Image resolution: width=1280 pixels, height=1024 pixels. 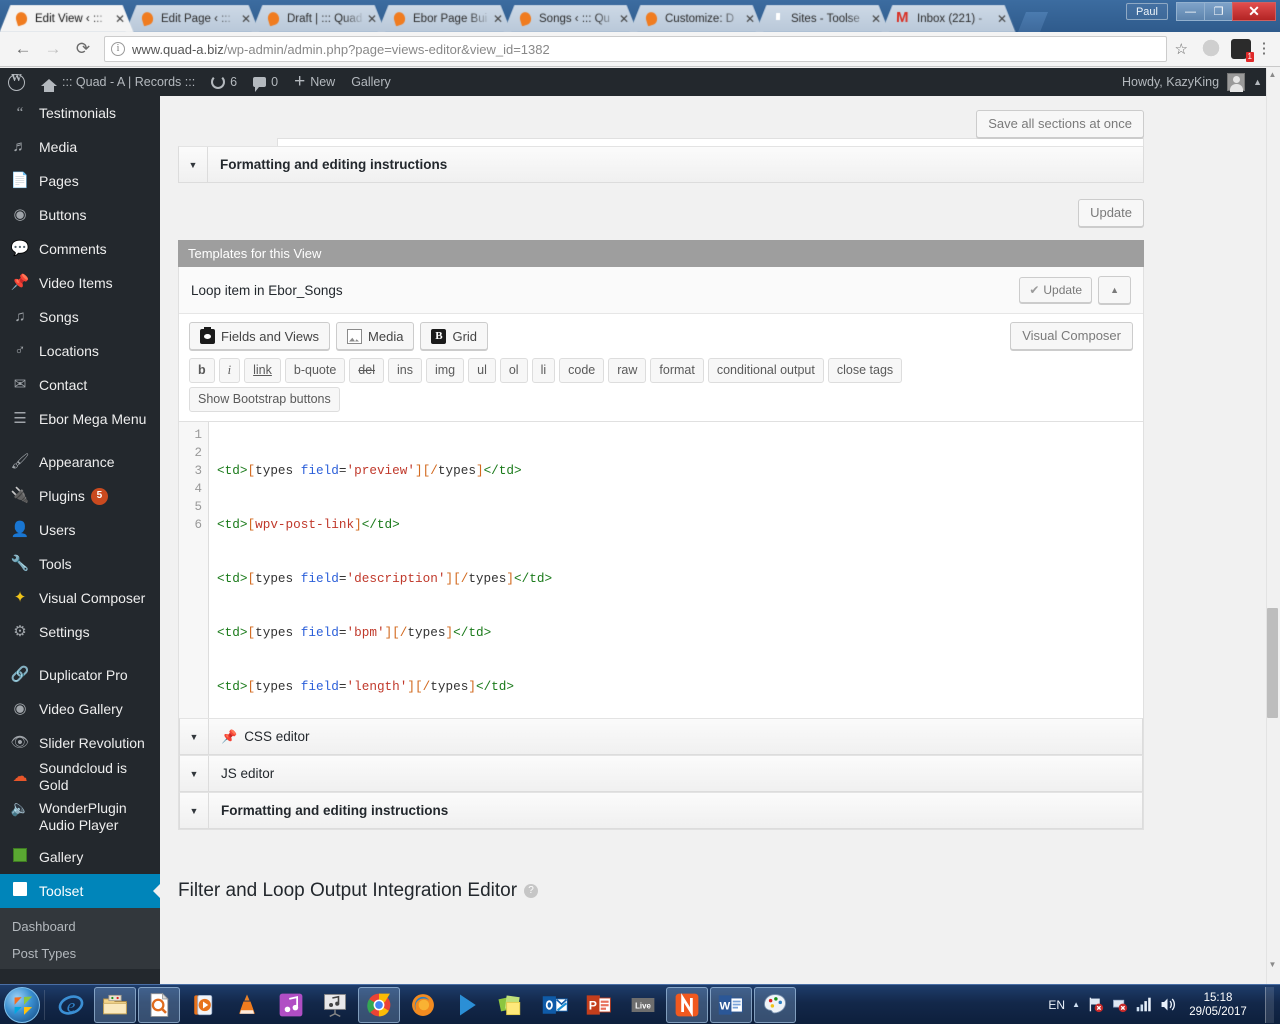 I want to click on file-explorer-icon, so click(x=115, y=1004).